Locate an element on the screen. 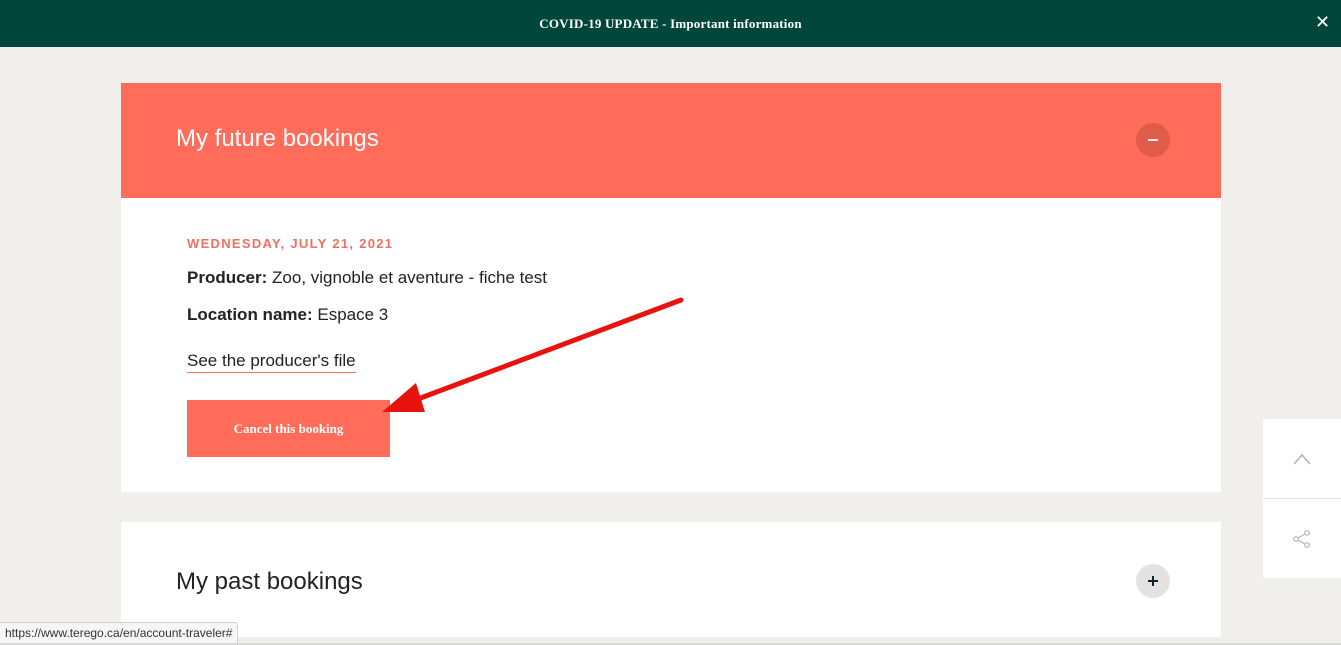  past-bookings-panel: My past bookings is located at coordinates (671, 579).